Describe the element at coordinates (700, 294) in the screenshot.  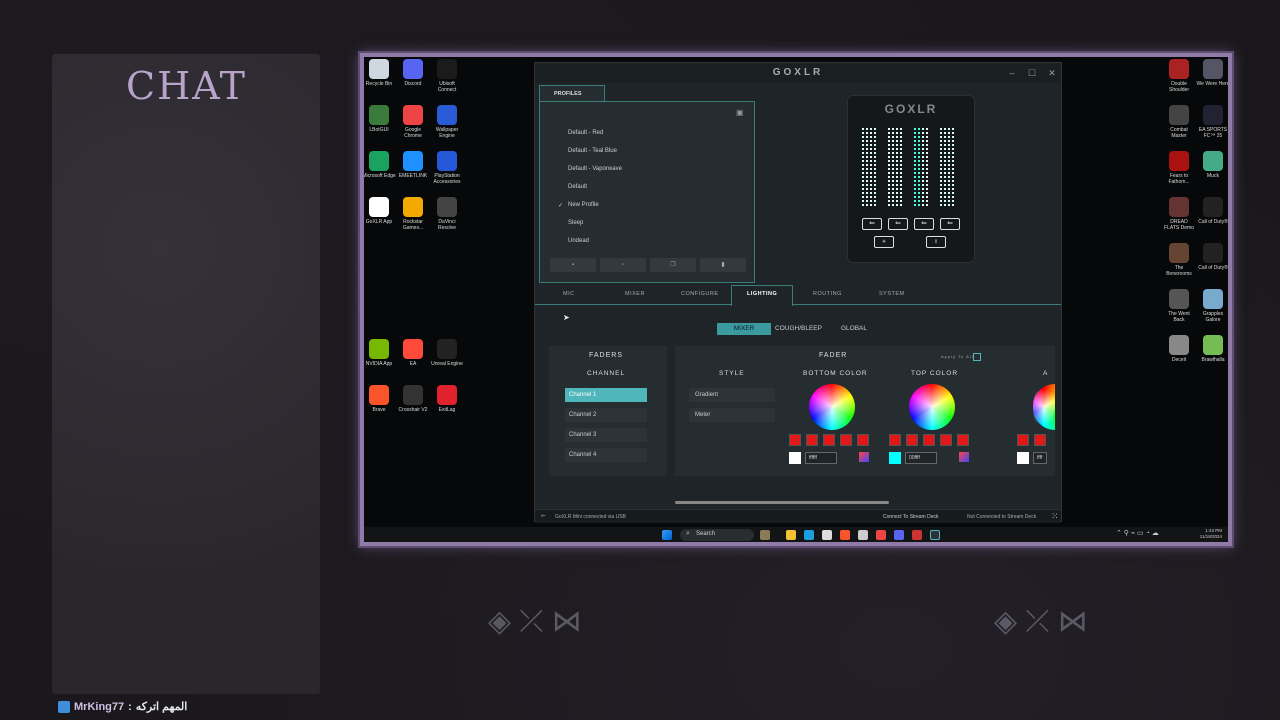
I see `tab-configure: CONFIGURE` at that location.